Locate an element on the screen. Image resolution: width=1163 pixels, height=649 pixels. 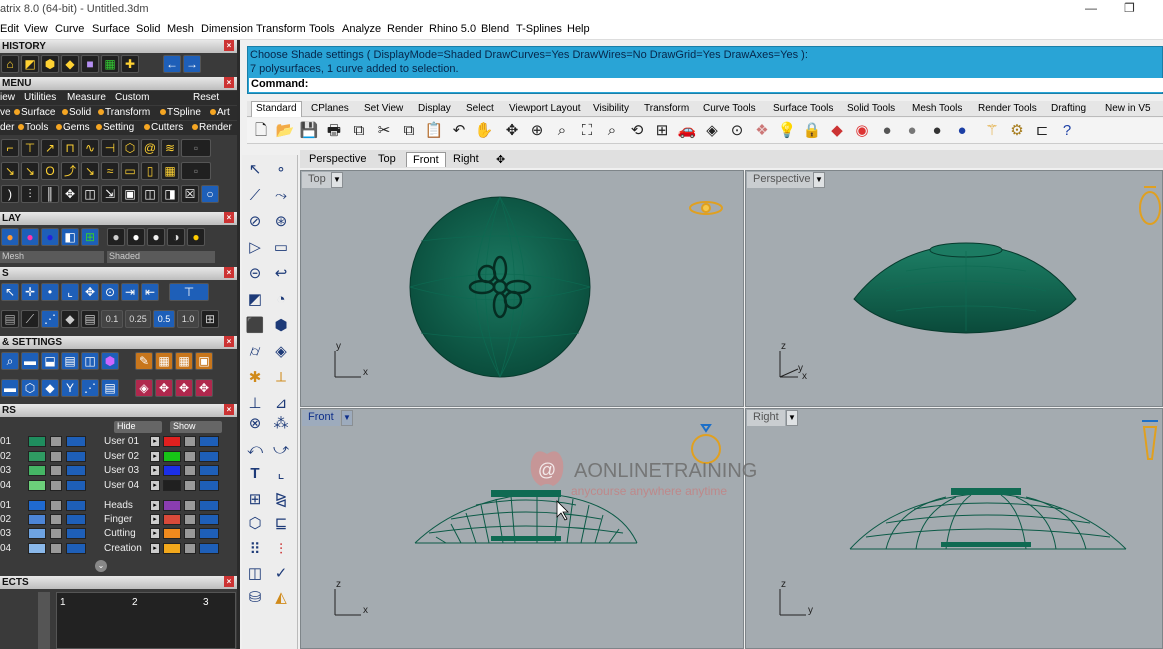
fillet-icon: ⤺ is located at coordinates (255, 450).